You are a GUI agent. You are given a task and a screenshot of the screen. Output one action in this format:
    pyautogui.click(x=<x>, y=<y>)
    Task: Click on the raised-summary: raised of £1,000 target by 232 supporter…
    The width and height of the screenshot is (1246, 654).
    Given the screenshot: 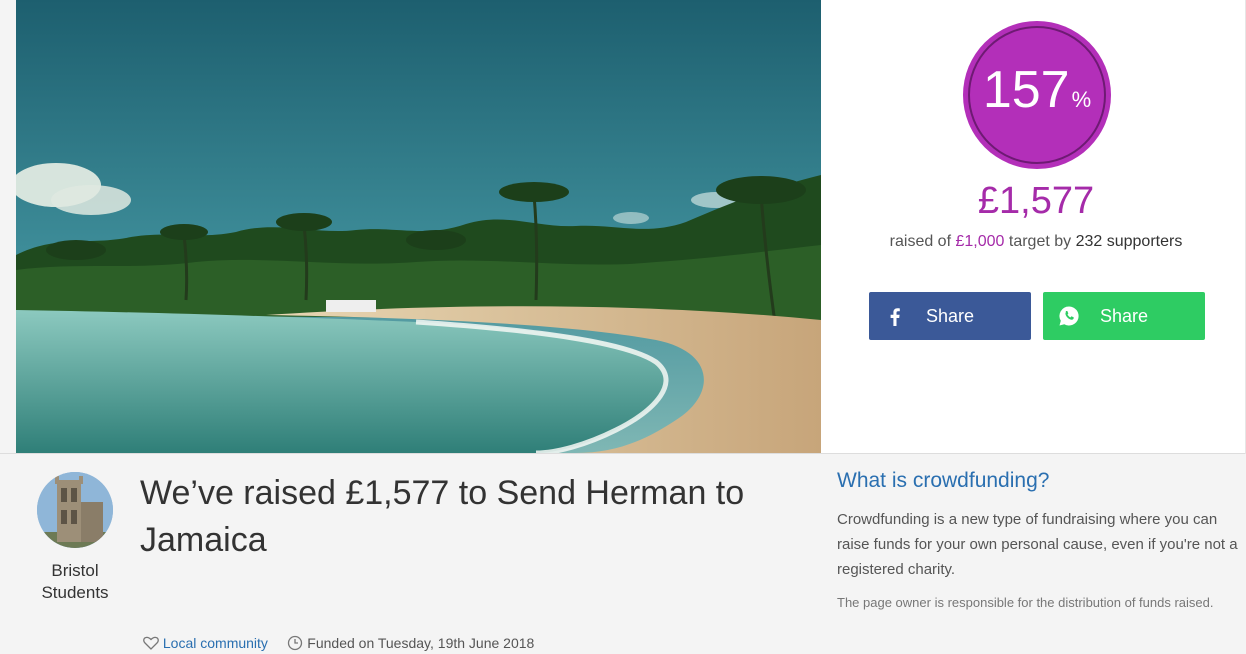 What is the action you would take?
    pyautogui.click(x=1036, y=242)
    